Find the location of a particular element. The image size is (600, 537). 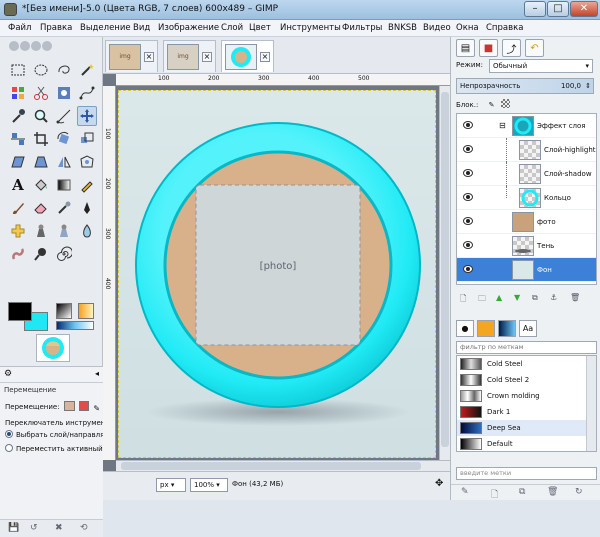

zoom-select: 100% ▾ is located at coordinates (209, 485).